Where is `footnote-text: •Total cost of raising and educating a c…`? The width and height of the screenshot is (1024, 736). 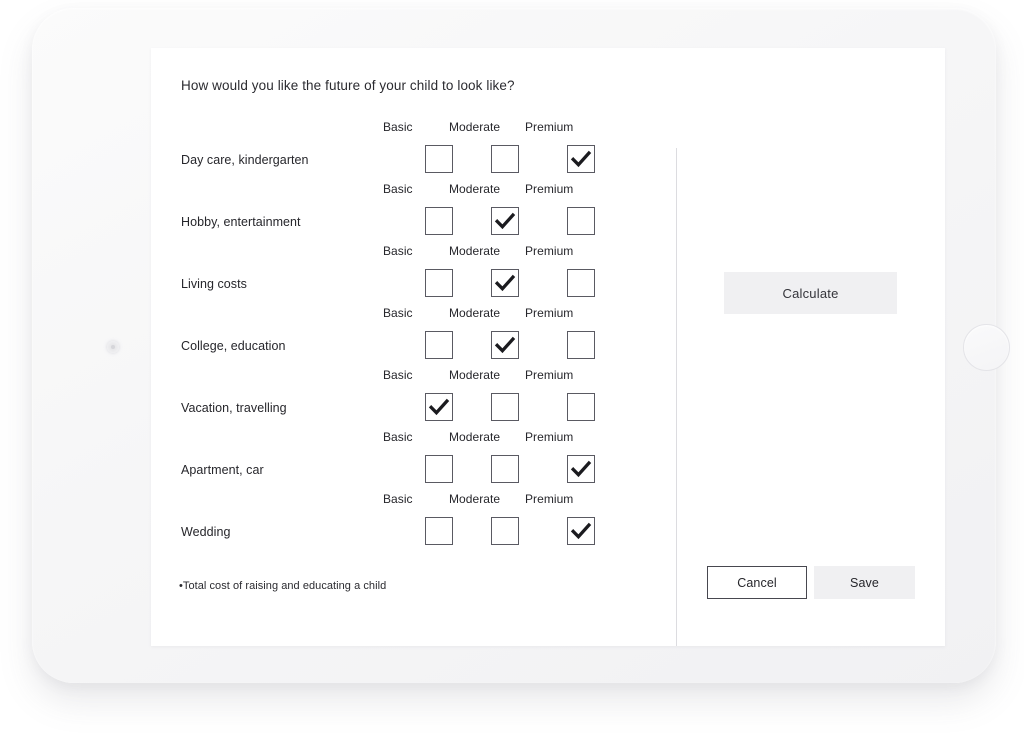 footnote-text: •Total cost of raising and educating a c… is located at coordinates (283, 586).